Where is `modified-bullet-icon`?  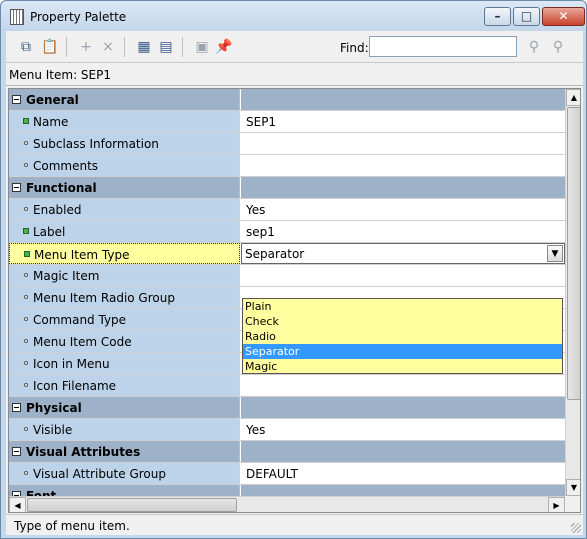 modified-bullet-icon is located at coordinates (26, 121).